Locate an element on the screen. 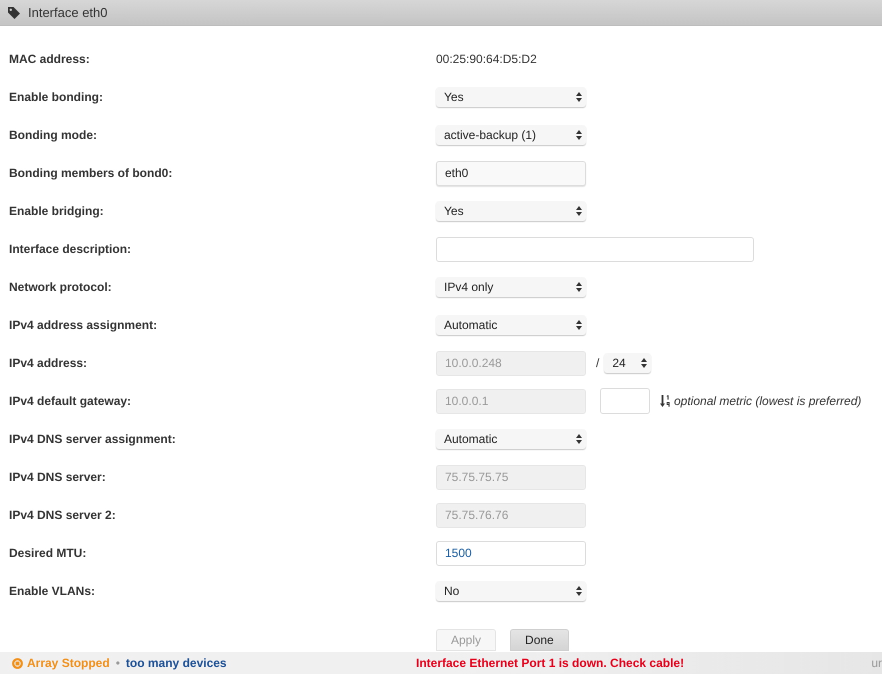  select-dropdown: IPv4 only is located at coordinates (511, 287).